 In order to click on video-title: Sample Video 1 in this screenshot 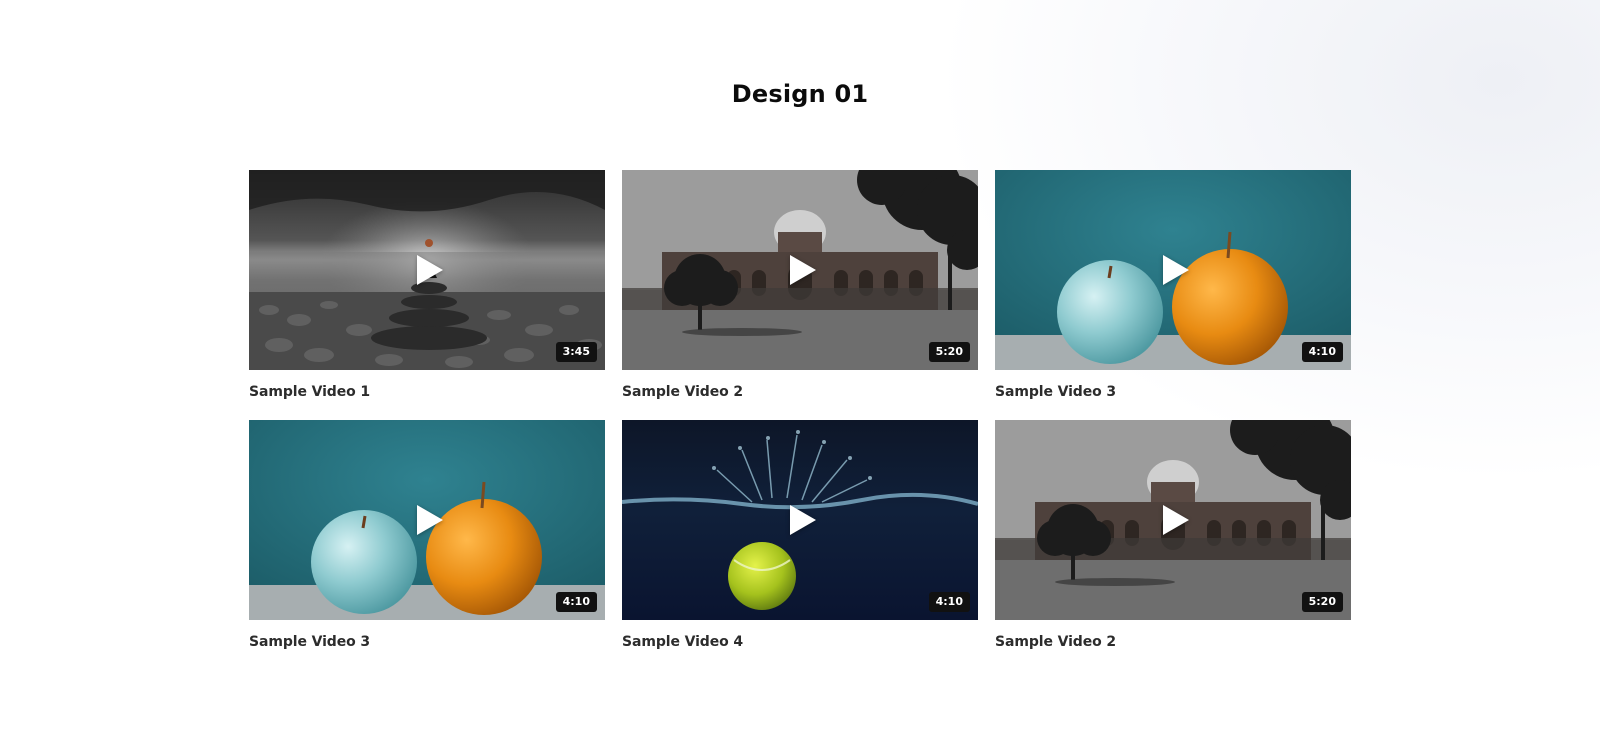, I will do `click(427, 392)`.